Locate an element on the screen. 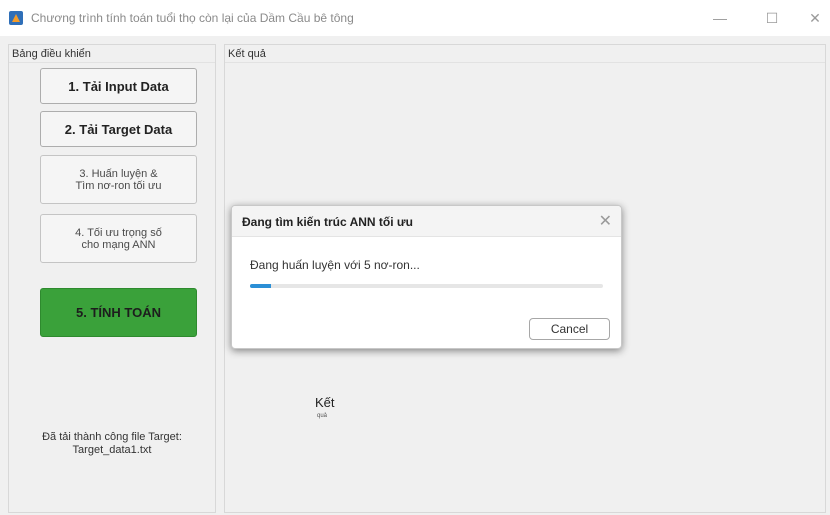  result-sublabel: quả is located at coordinates (322, 416).